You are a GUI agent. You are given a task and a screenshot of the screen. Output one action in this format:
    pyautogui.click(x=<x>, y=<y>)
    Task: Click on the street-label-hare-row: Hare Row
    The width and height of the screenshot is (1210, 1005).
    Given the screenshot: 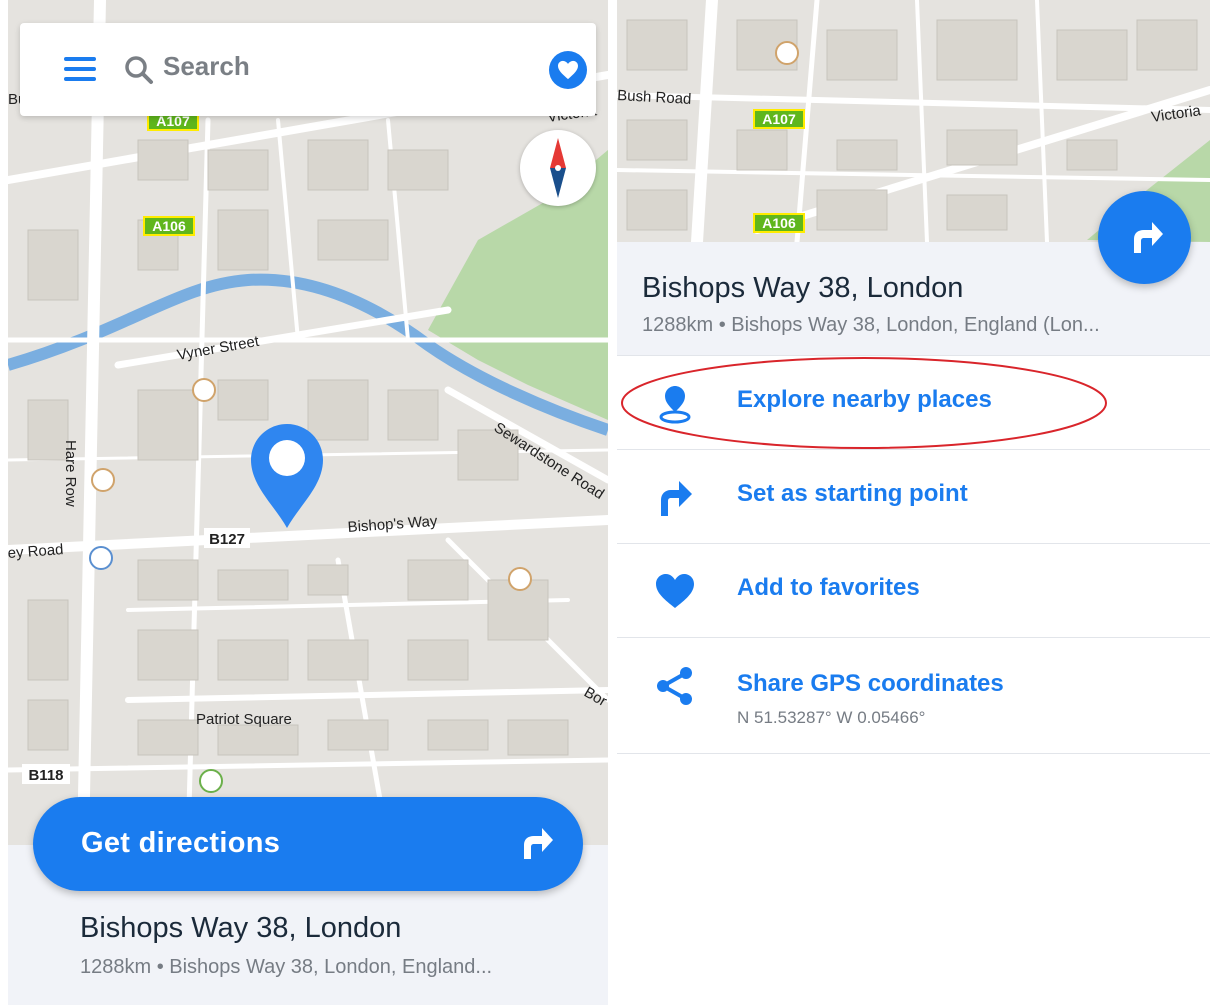 What is the action you would take?
    pyautogui.click(x=70, y=473)
    